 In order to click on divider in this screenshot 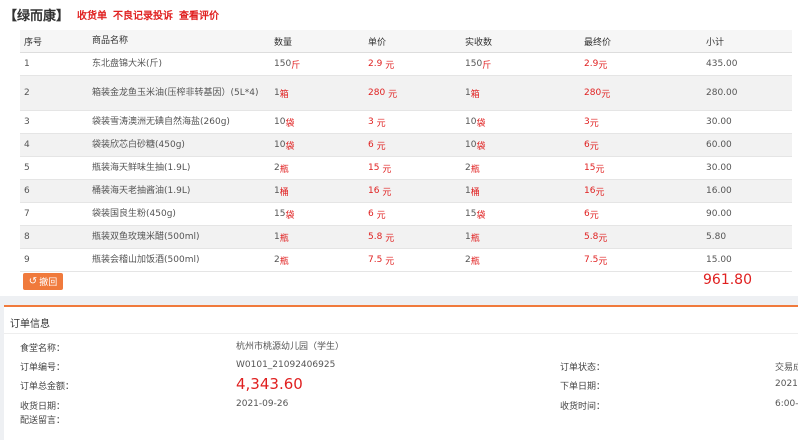, I will do `click(401, 333)`.